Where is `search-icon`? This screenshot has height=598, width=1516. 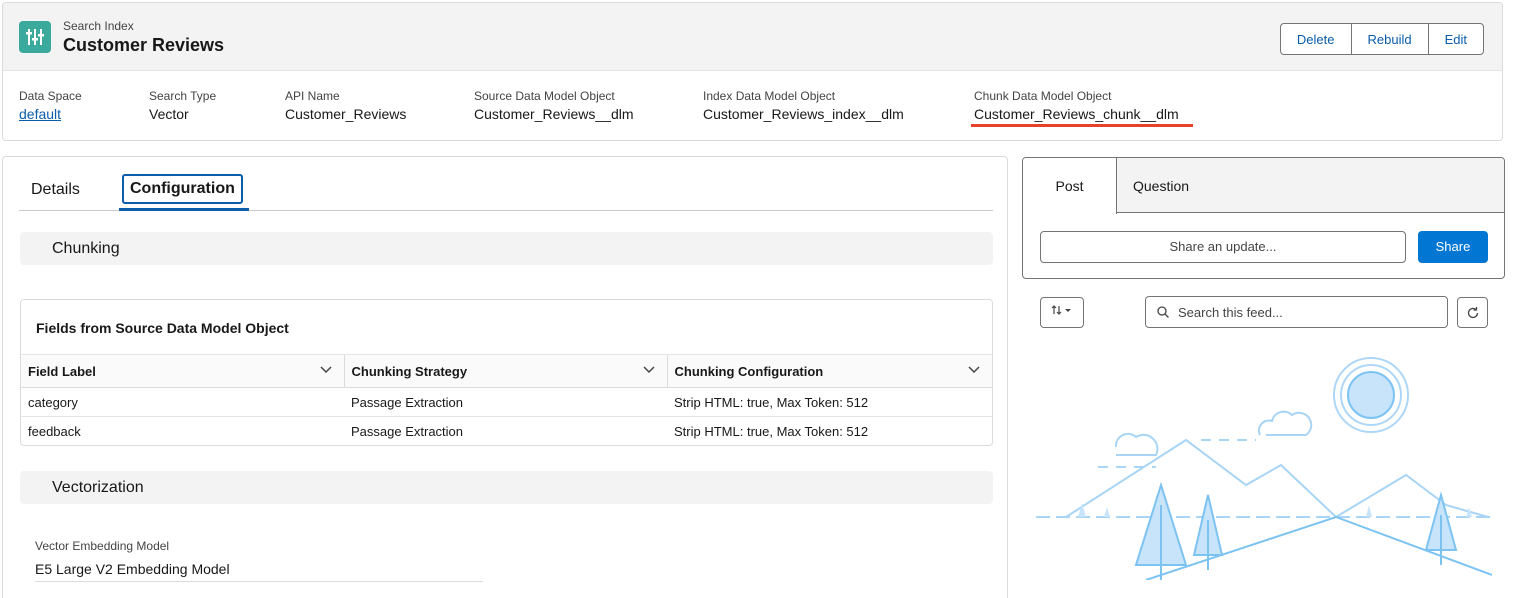
search-icon is located at coordinates (1163, 312).